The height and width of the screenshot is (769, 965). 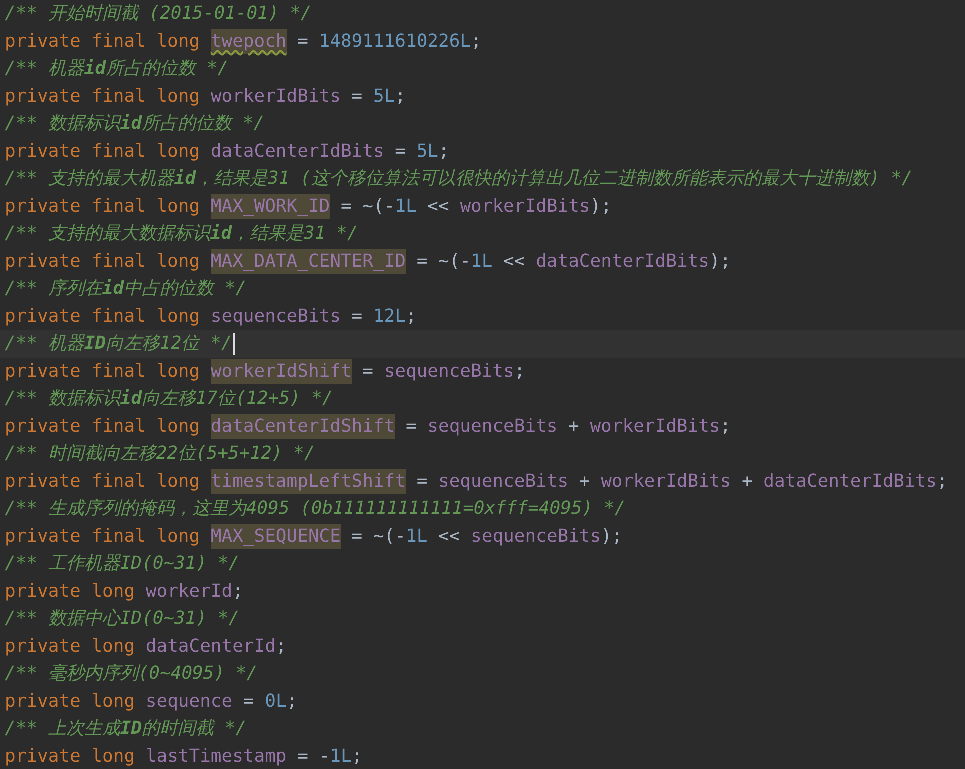 I want to click on comment-line: /** 支持的最大数据标识id，结果是31 */, so click(x=181, y=234).